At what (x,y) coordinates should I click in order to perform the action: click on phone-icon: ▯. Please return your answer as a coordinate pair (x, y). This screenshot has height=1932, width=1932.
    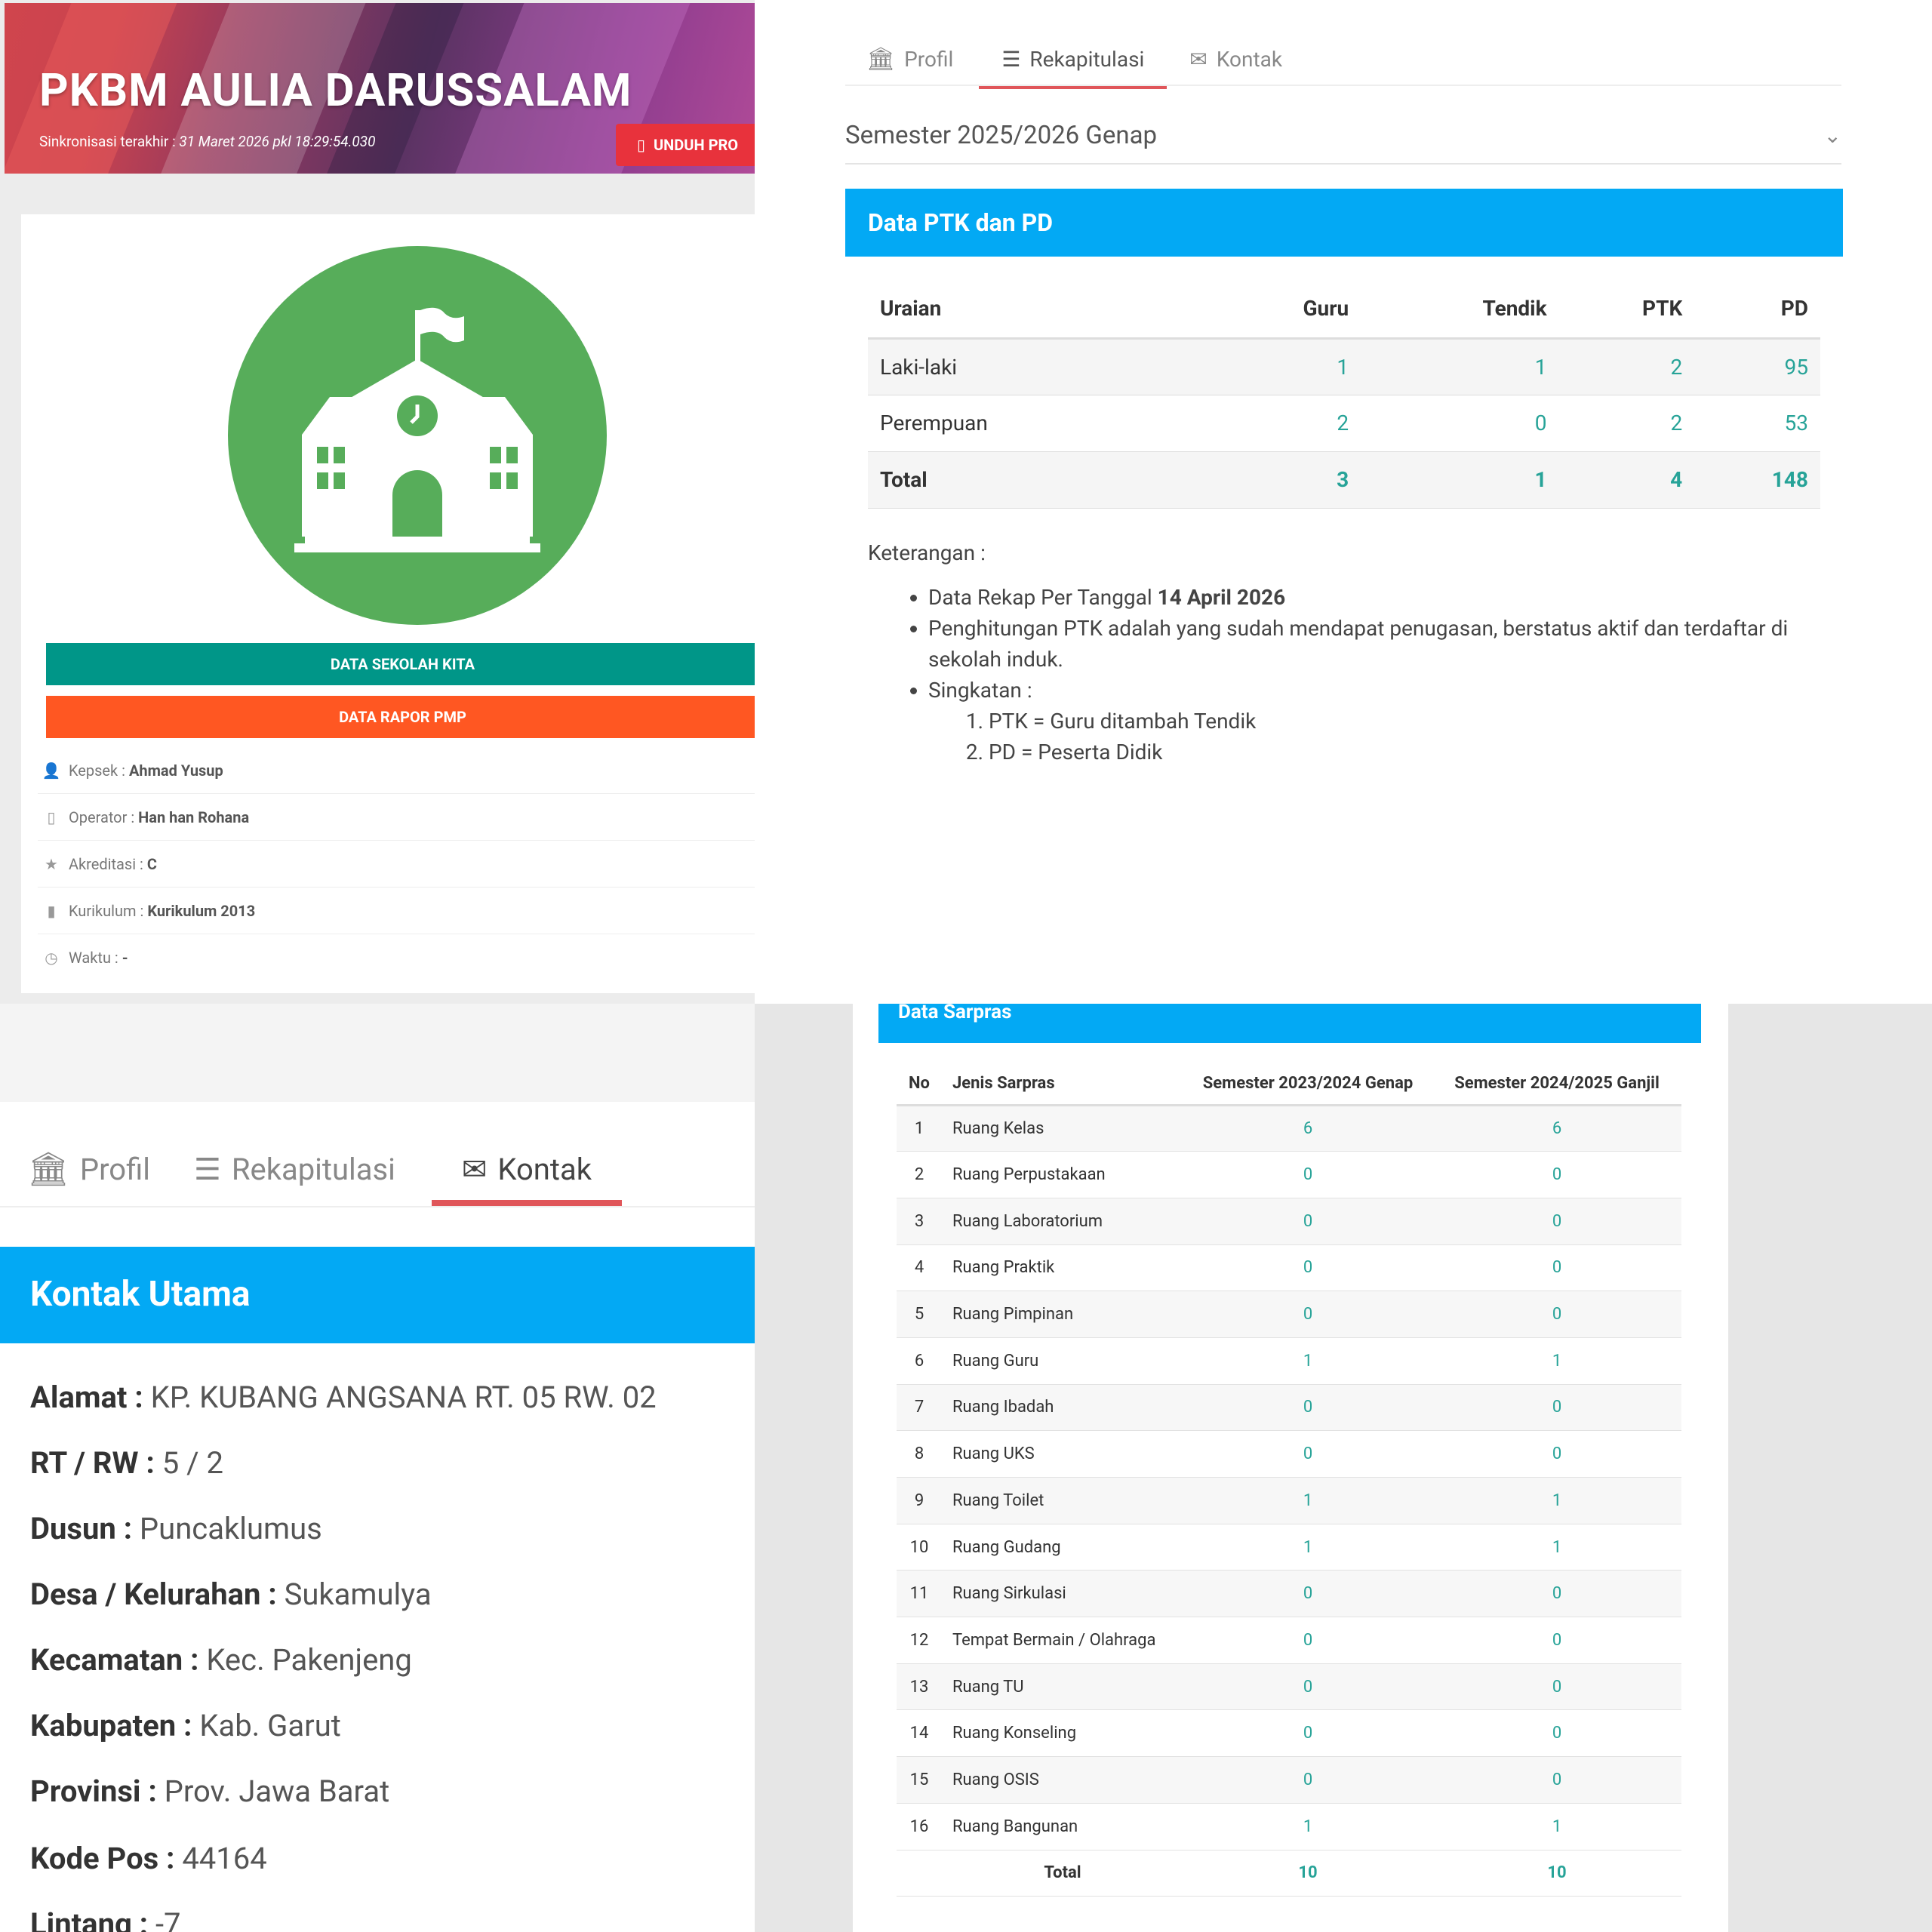
    Looking at the image, I should click on (51, 817).